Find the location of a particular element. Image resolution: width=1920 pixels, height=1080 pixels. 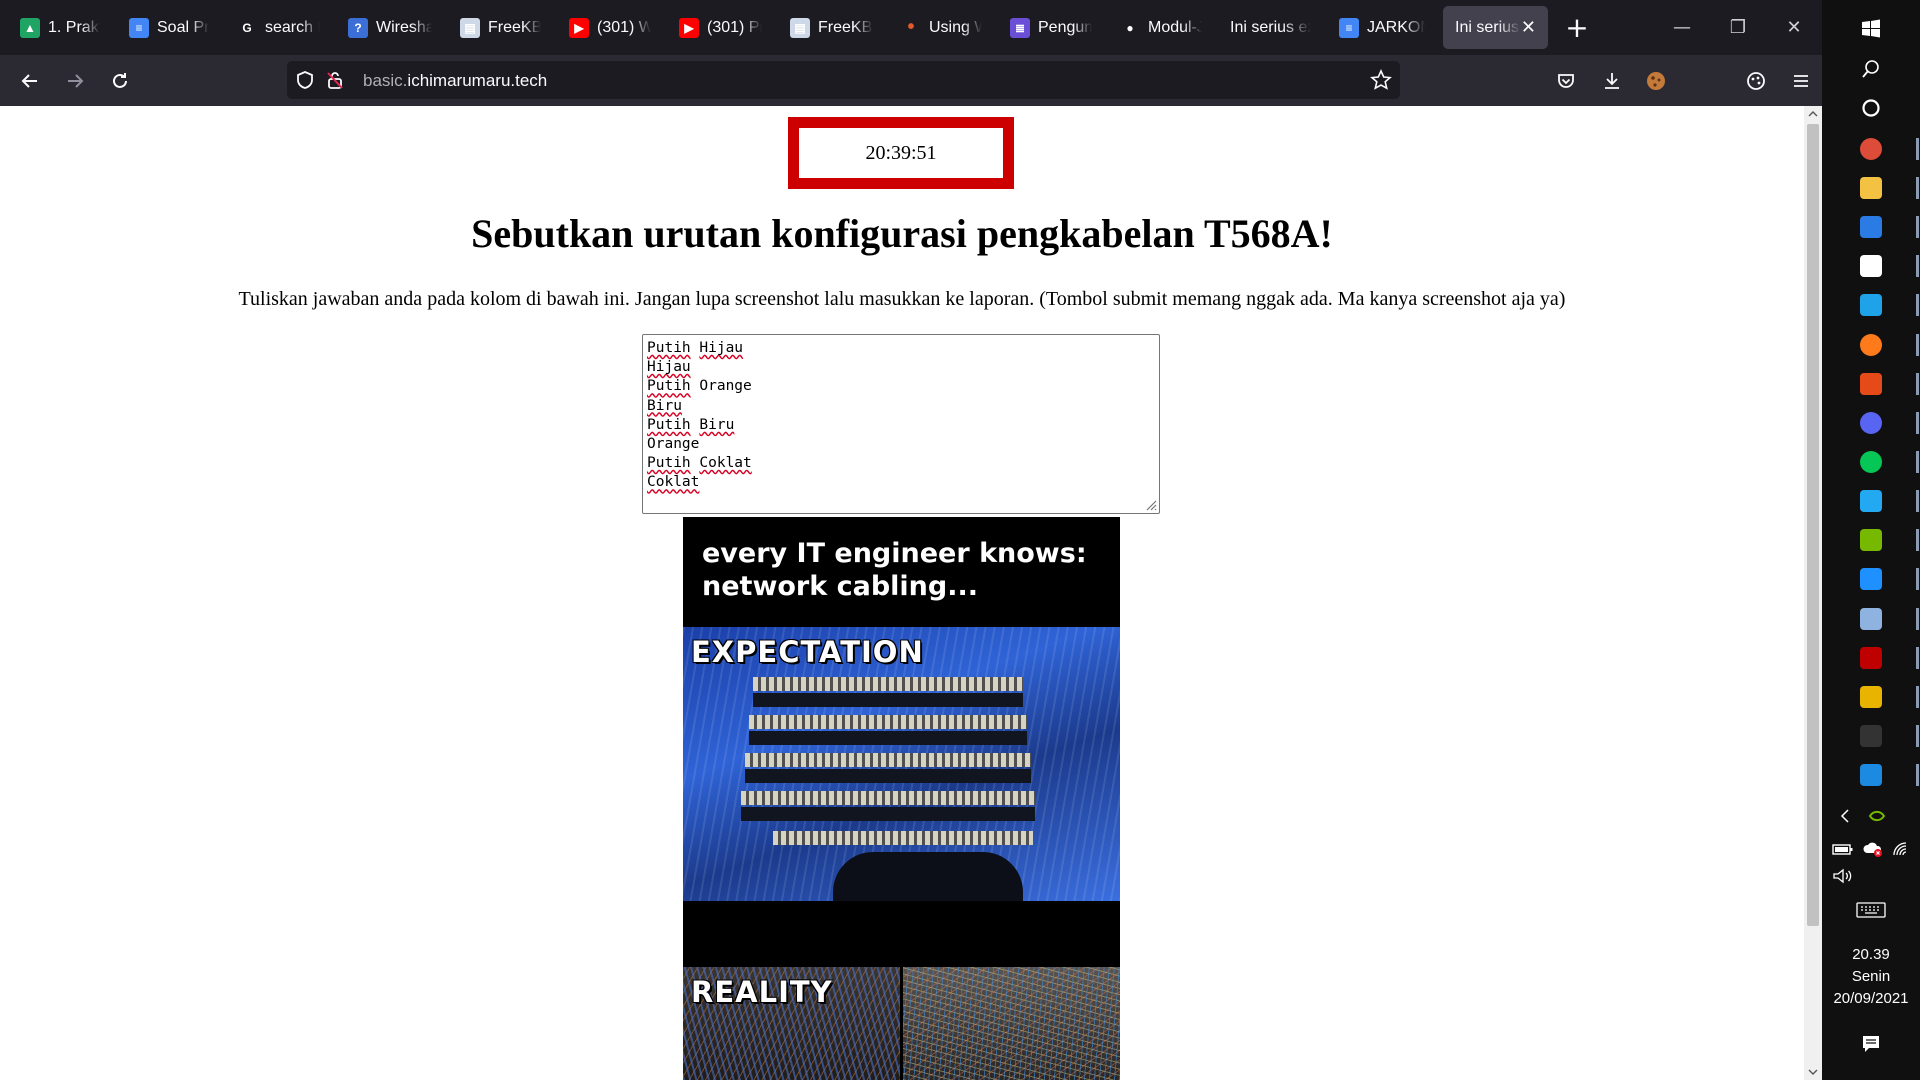

taskbar-clock: 20.39 Senin 20/09/2021 is located at coordinates (1871, 977).